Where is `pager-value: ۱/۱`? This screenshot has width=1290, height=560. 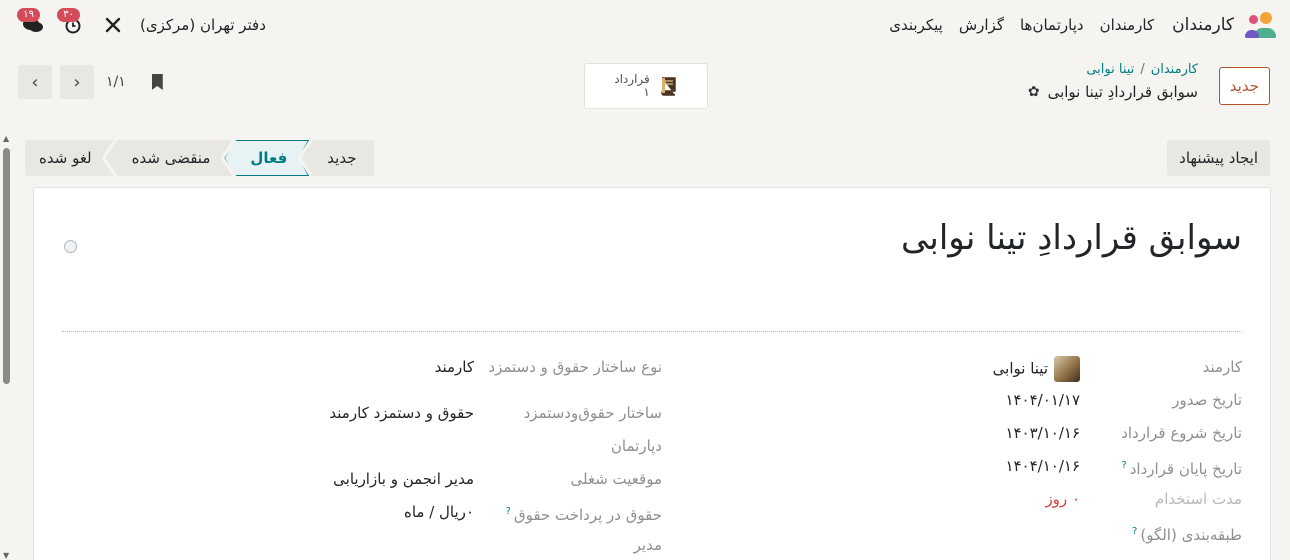
pager-value: ۱/۱ is located at coordinates (116, 82).